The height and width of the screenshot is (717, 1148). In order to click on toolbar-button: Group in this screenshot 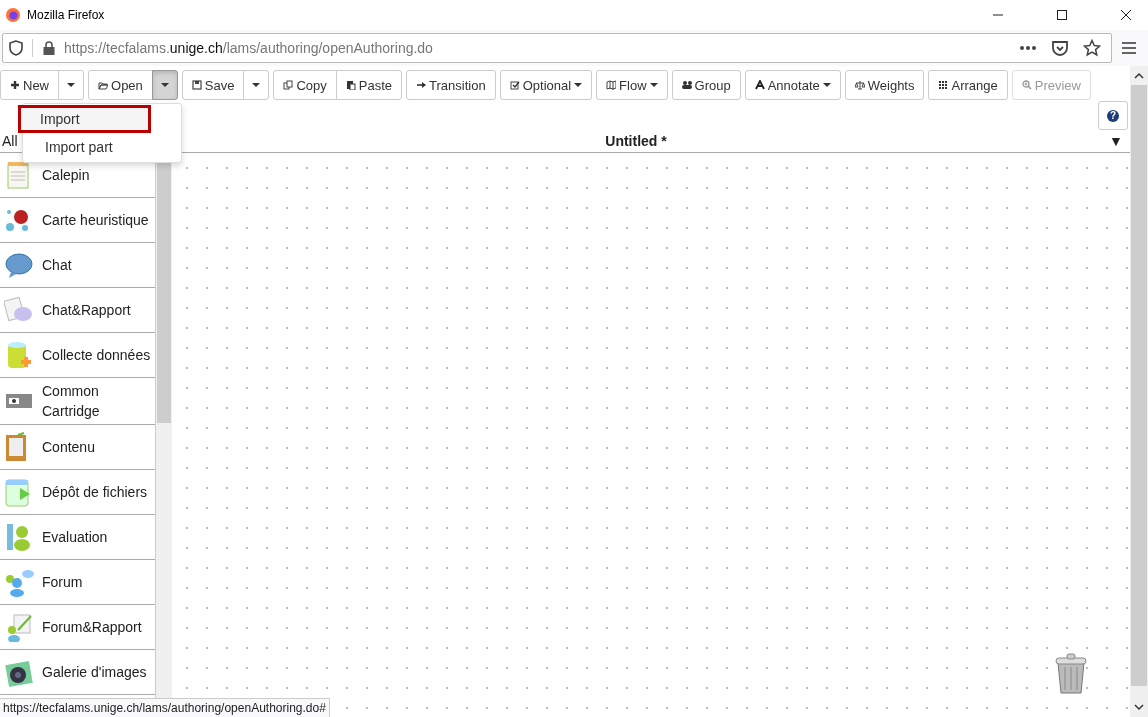, I will do `click(706, 85)`.